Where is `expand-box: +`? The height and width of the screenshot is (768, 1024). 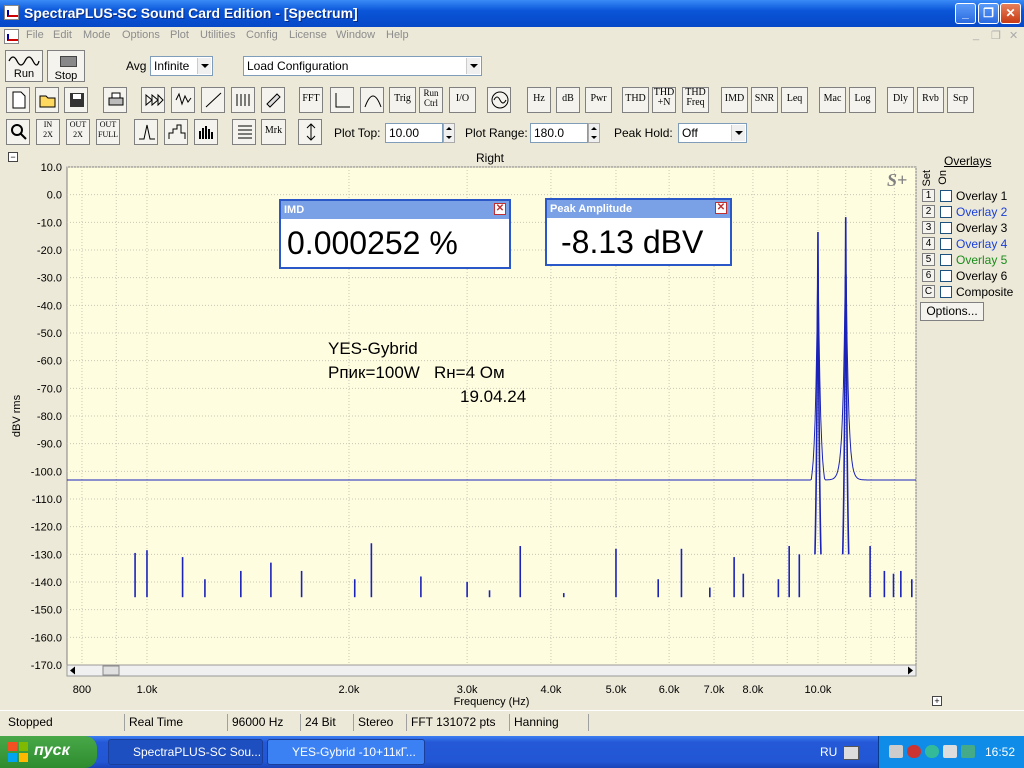 expand-box: + is located at coordinates (937, 701).